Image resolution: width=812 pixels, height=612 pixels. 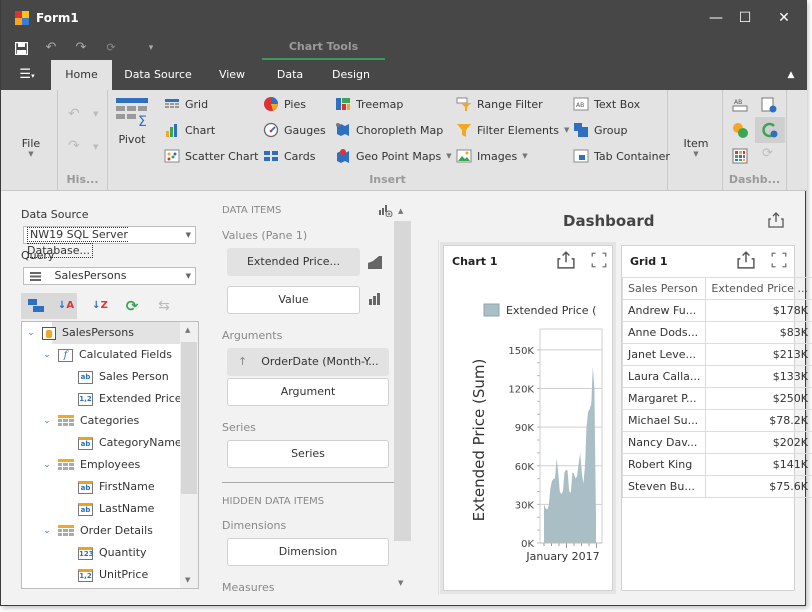 I want to click on automatic-updates-button, so click(x=770, y=130).